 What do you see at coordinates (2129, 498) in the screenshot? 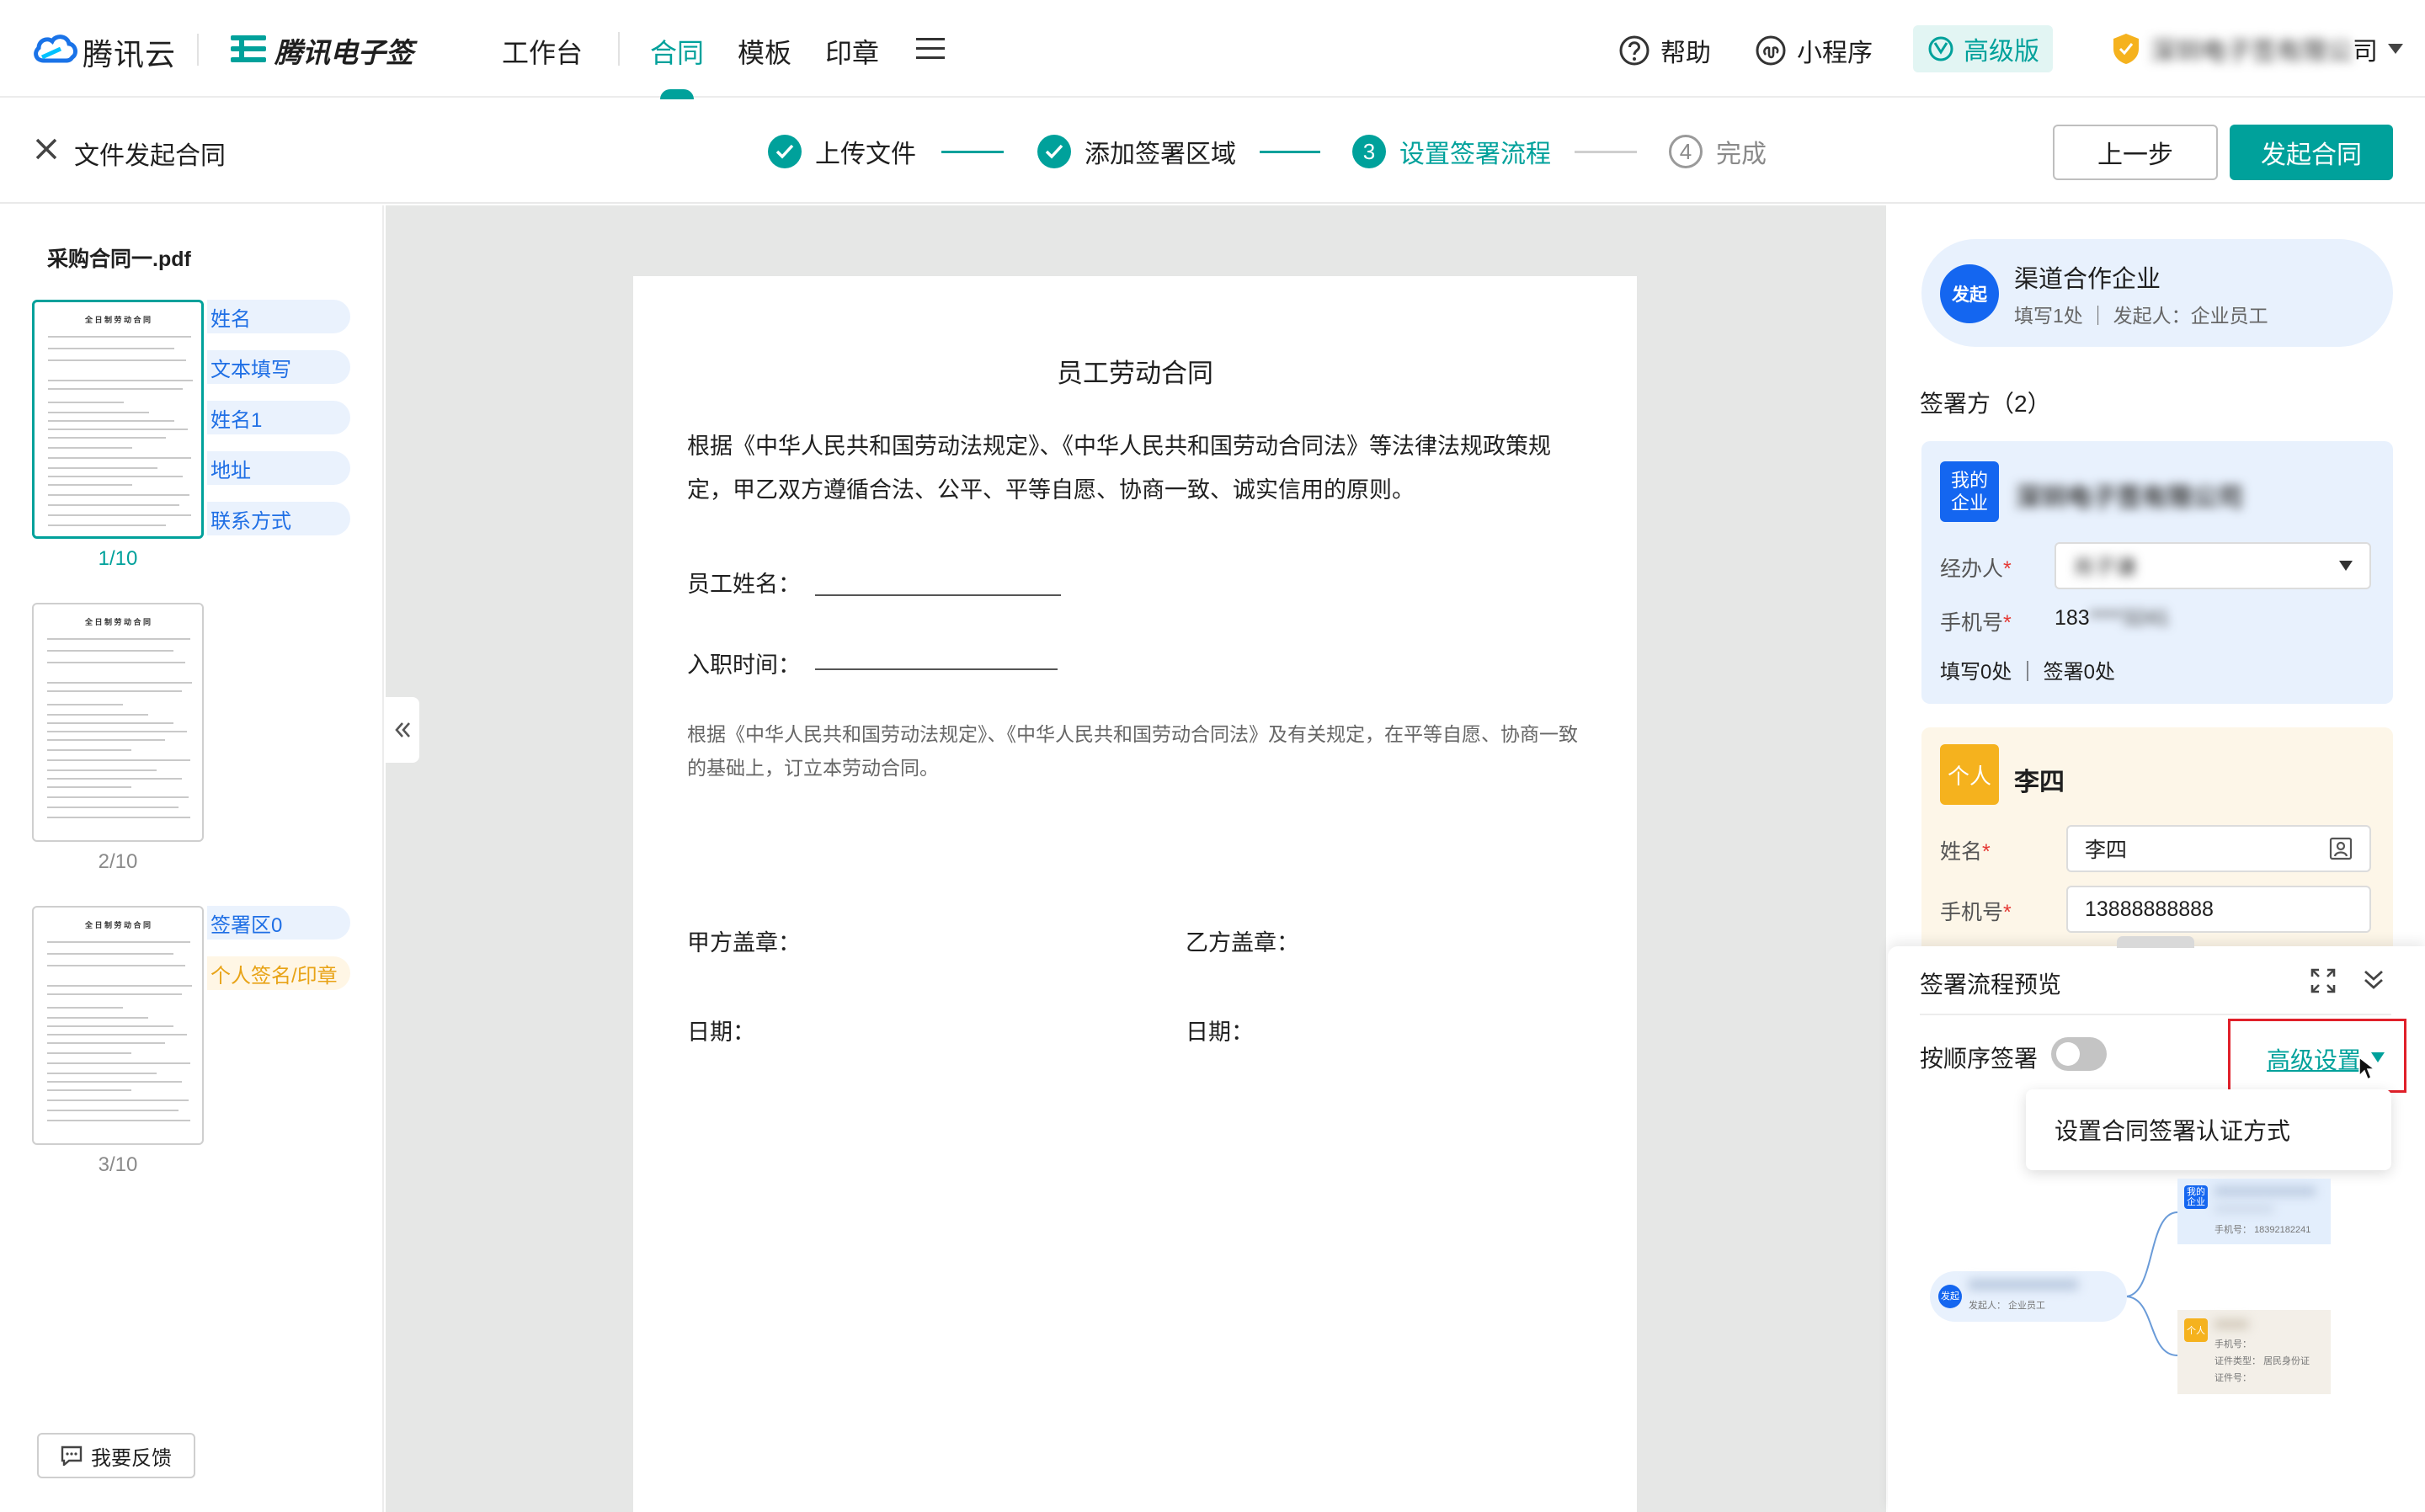
I see `enterprise-name-blurred: 深圳电子签有限公司` at bounding box center [2129, 498].